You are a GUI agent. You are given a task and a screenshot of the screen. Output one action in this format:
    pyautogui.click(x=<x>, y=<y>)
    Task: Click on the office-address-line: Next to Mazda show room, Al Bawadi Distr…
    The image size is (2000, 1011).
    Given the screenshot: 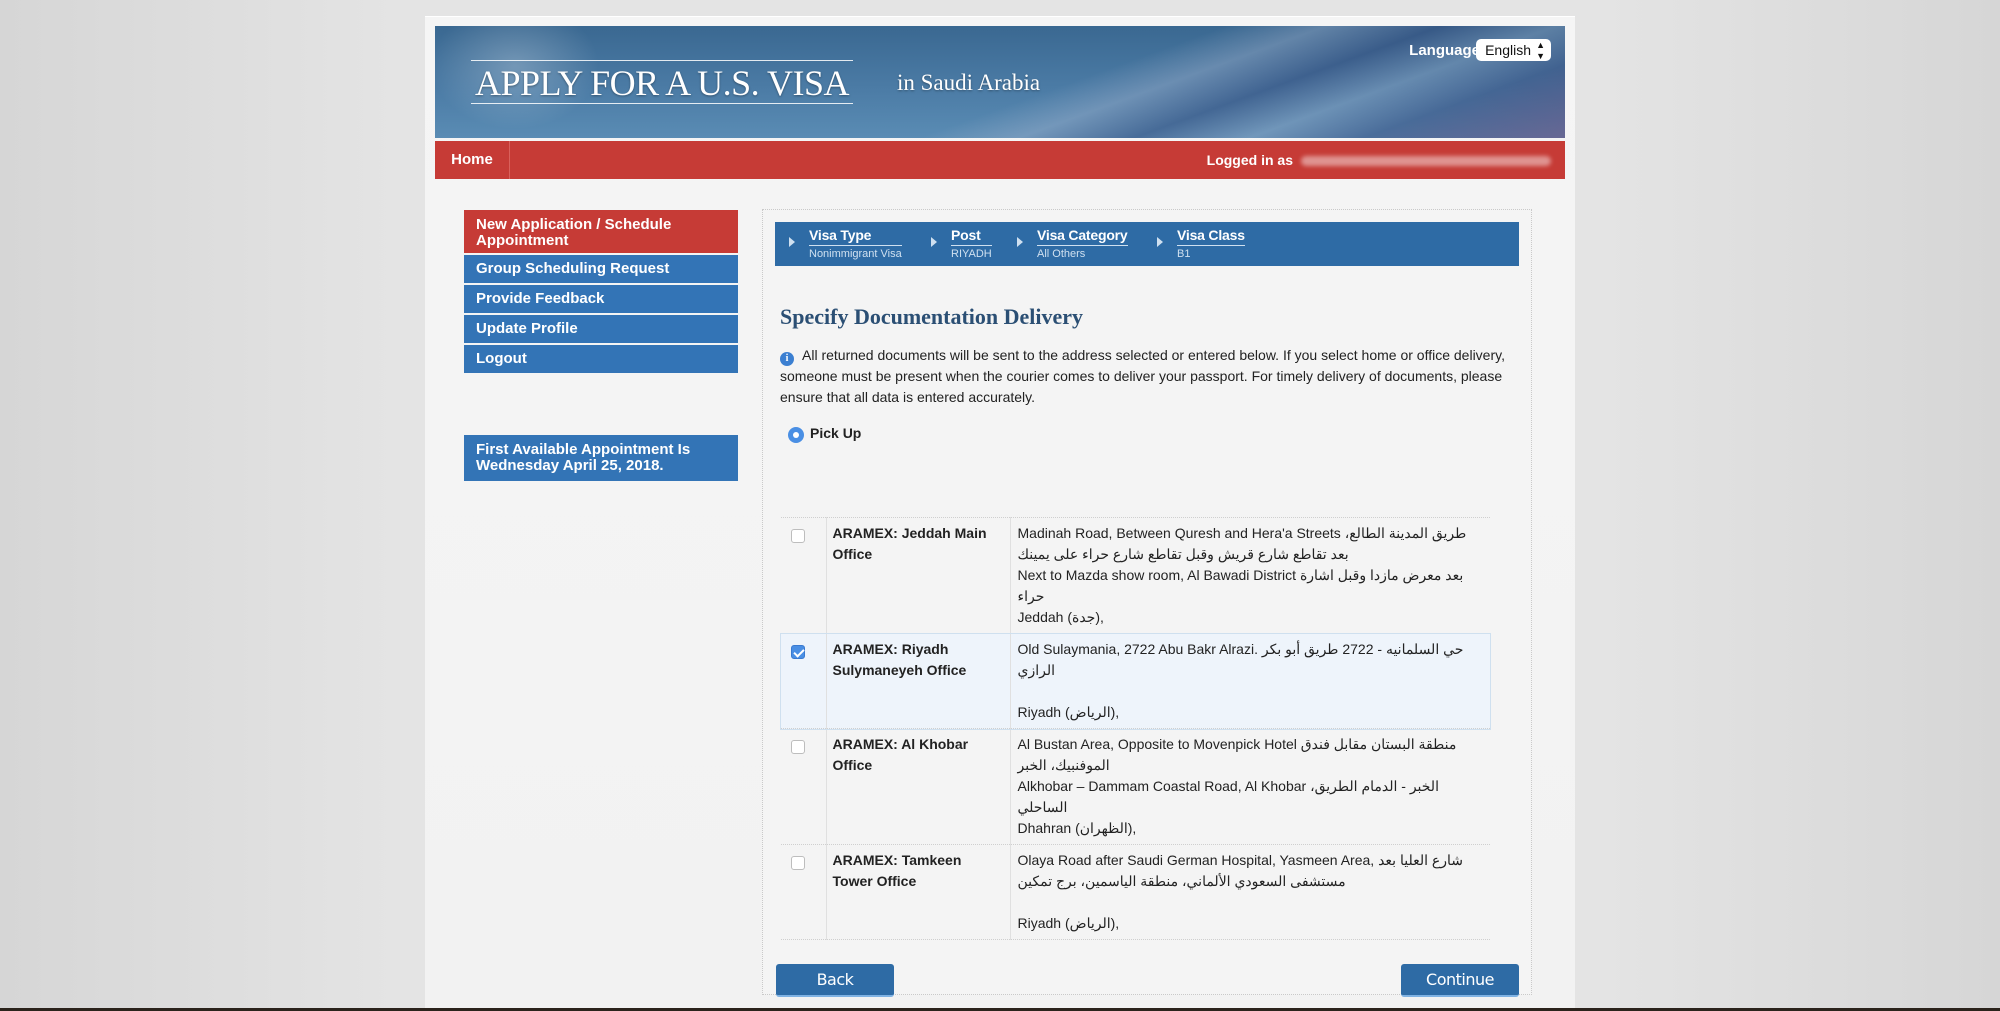 What is the action you would take?
    pyautogui.click(x=1240, y=585)
    